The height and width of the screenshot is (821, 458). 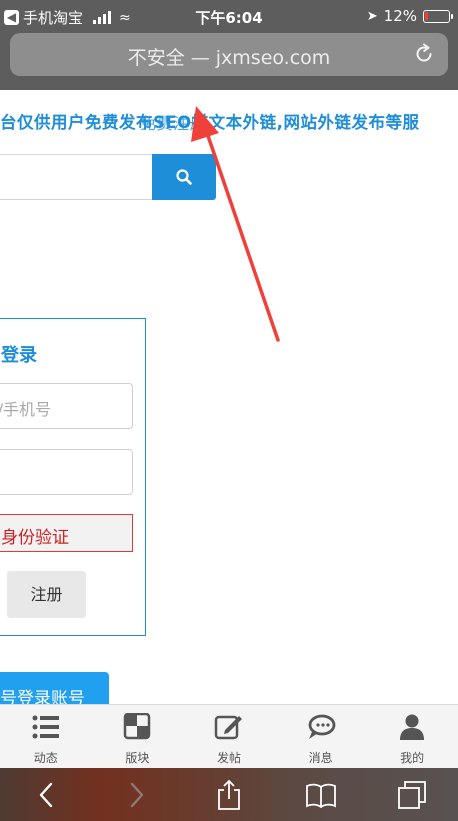 I want to click on toolbar-tabs, so click(x=412, y=794).